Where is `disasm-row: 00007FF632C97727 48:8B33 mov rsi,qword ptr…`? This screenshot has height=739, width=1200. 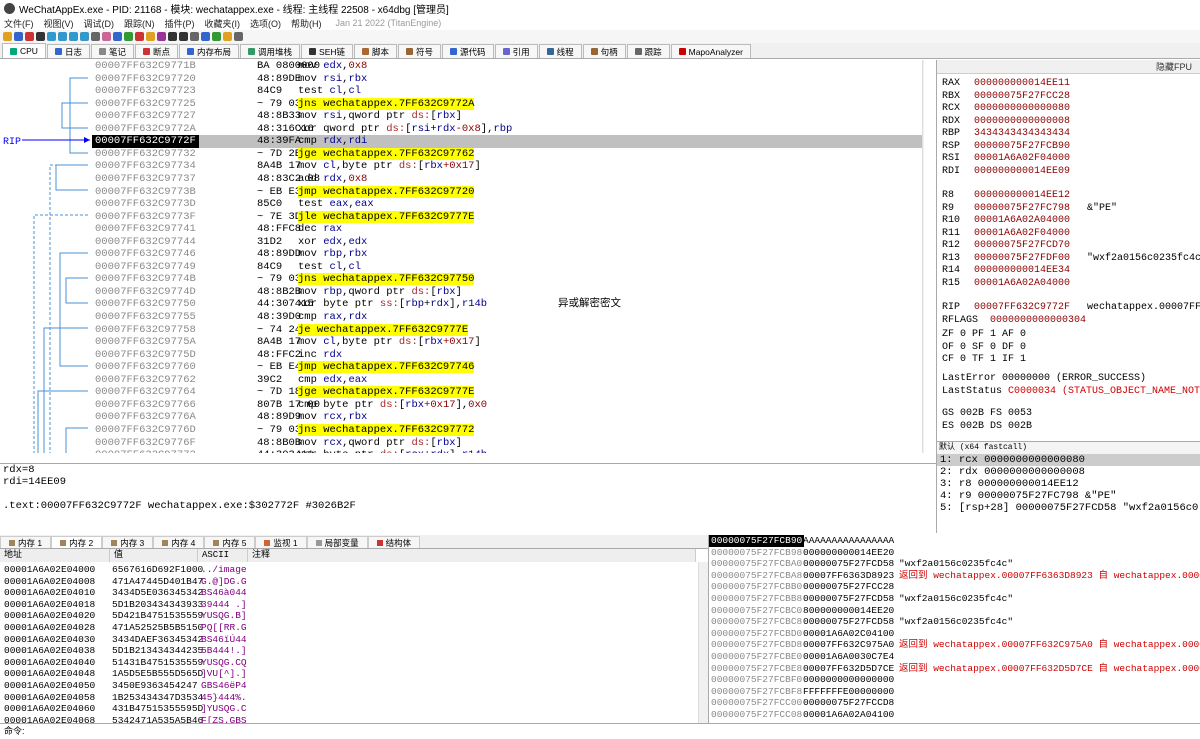
disasm-row: 00007FF632C97727 48:8B33 mov rsi,qword ptr… is located at coordinates (507, 116).